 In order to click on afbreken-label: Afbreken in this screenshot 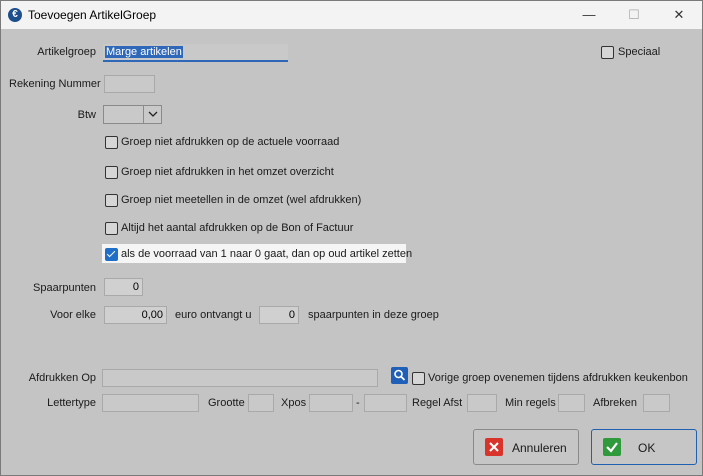, I will do `click(615, 403)`.